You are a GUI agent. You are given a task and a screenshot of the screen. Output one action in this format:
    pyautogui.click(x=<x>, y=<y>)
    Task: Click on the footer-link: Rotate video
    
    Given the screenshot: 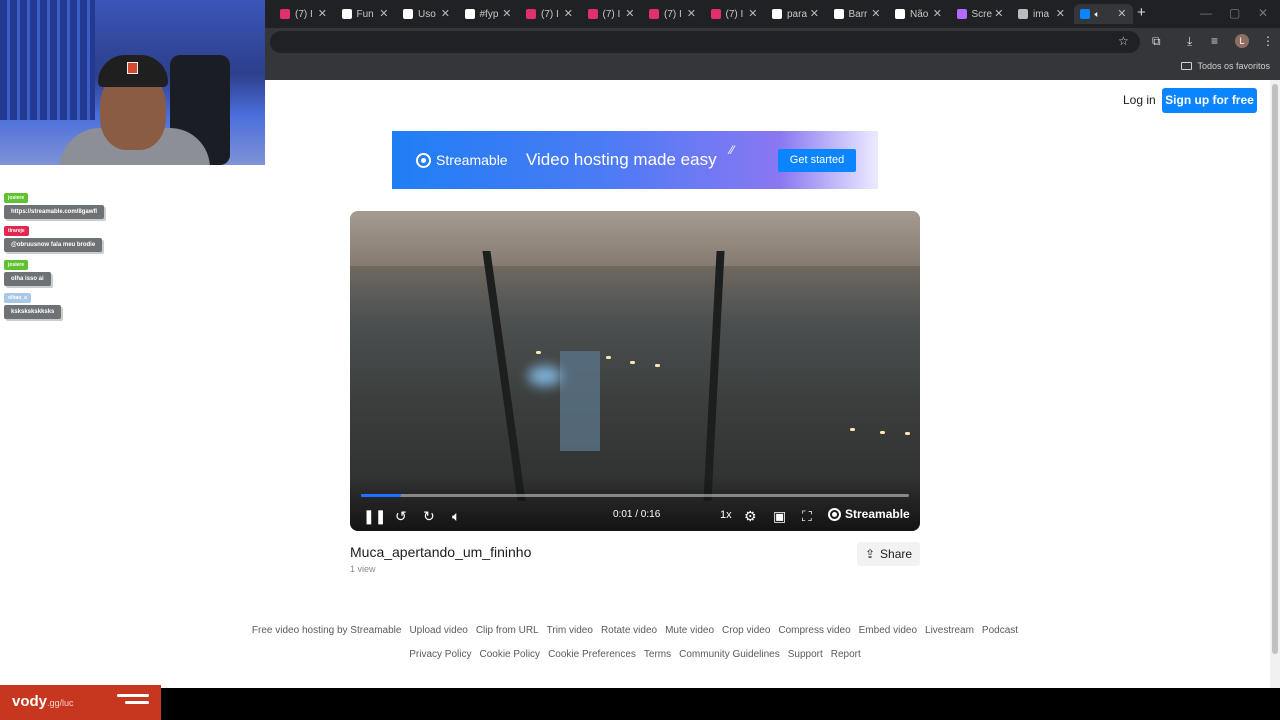 What is the action you would take?
    pyautogui.click(x=629, y=630)
    